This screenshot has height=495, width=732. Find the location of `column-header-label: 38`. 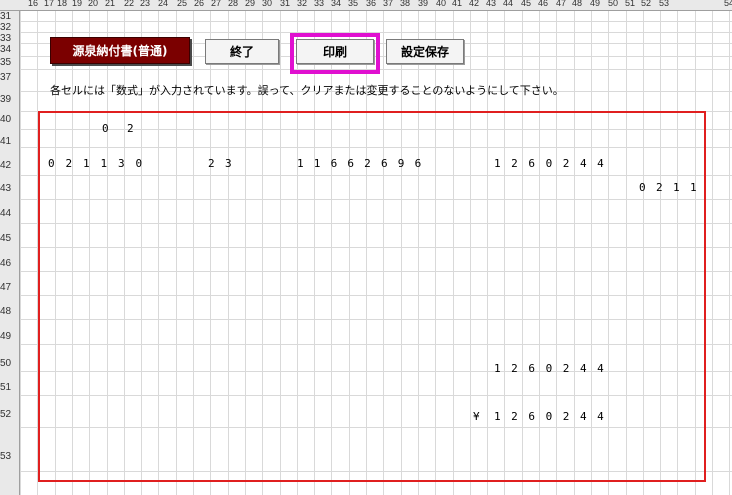

column-header-label: 38 is located at coordinates (405, 4).